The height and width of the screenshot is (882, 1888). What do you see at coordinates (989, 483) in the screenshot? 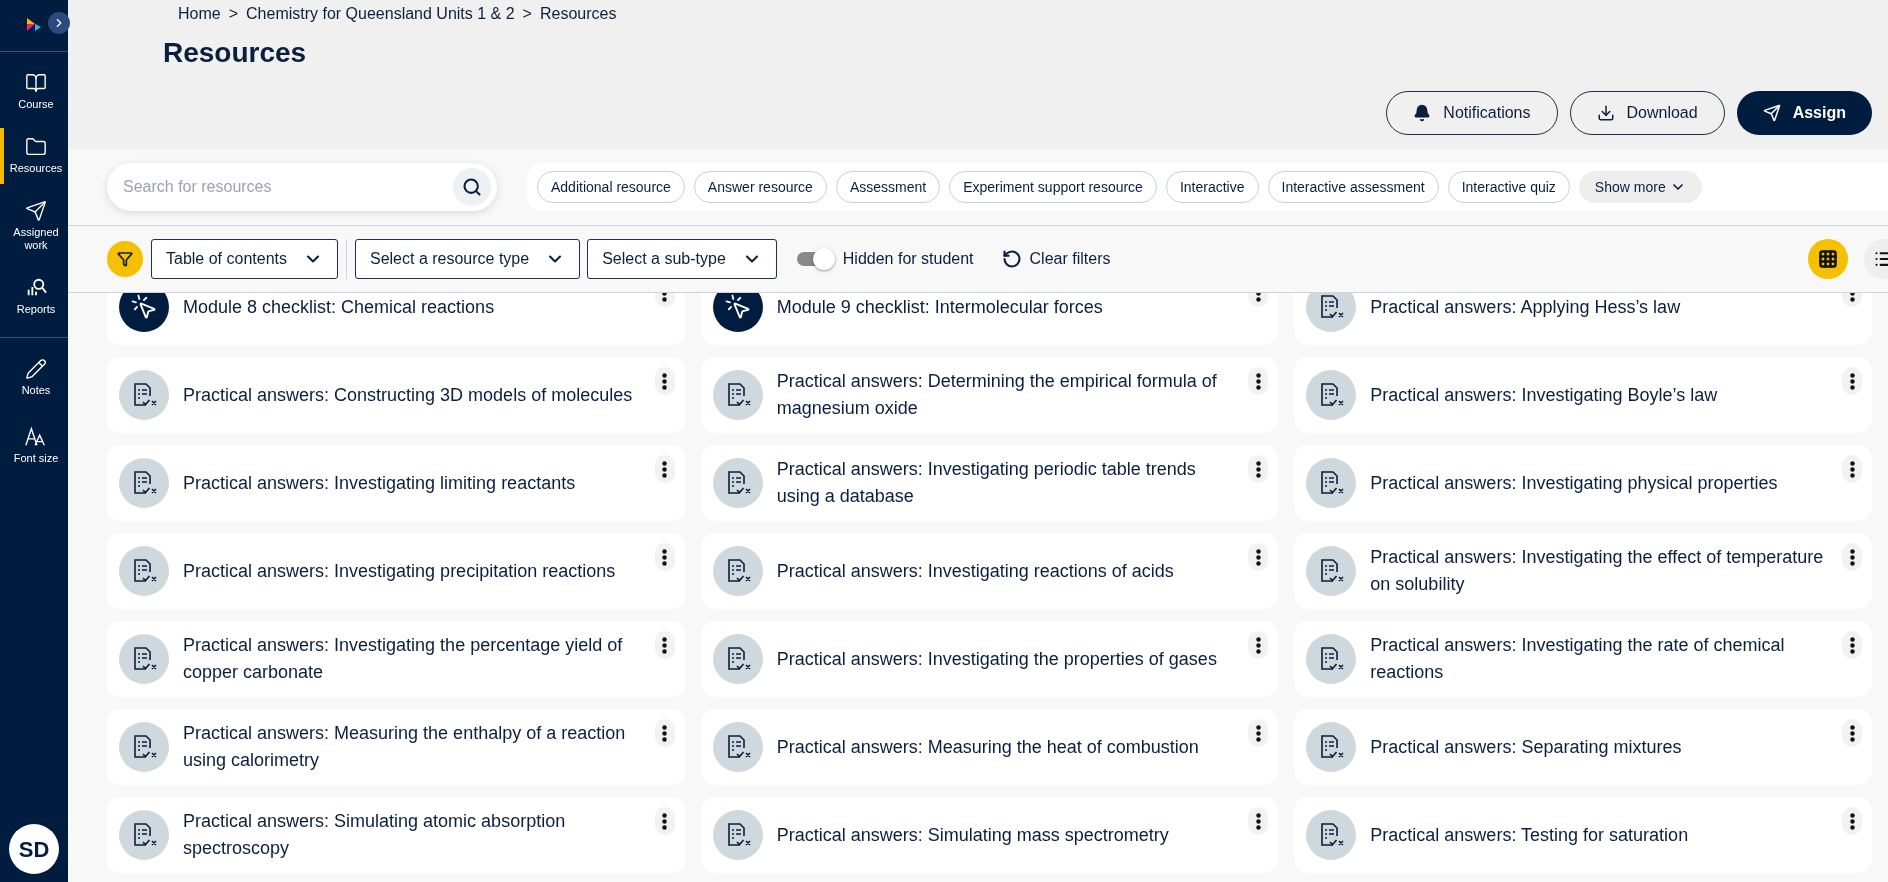
I see `resource-card: Practical answers: Investigating periodic table trends using a database` at bounding box center [989, 483].